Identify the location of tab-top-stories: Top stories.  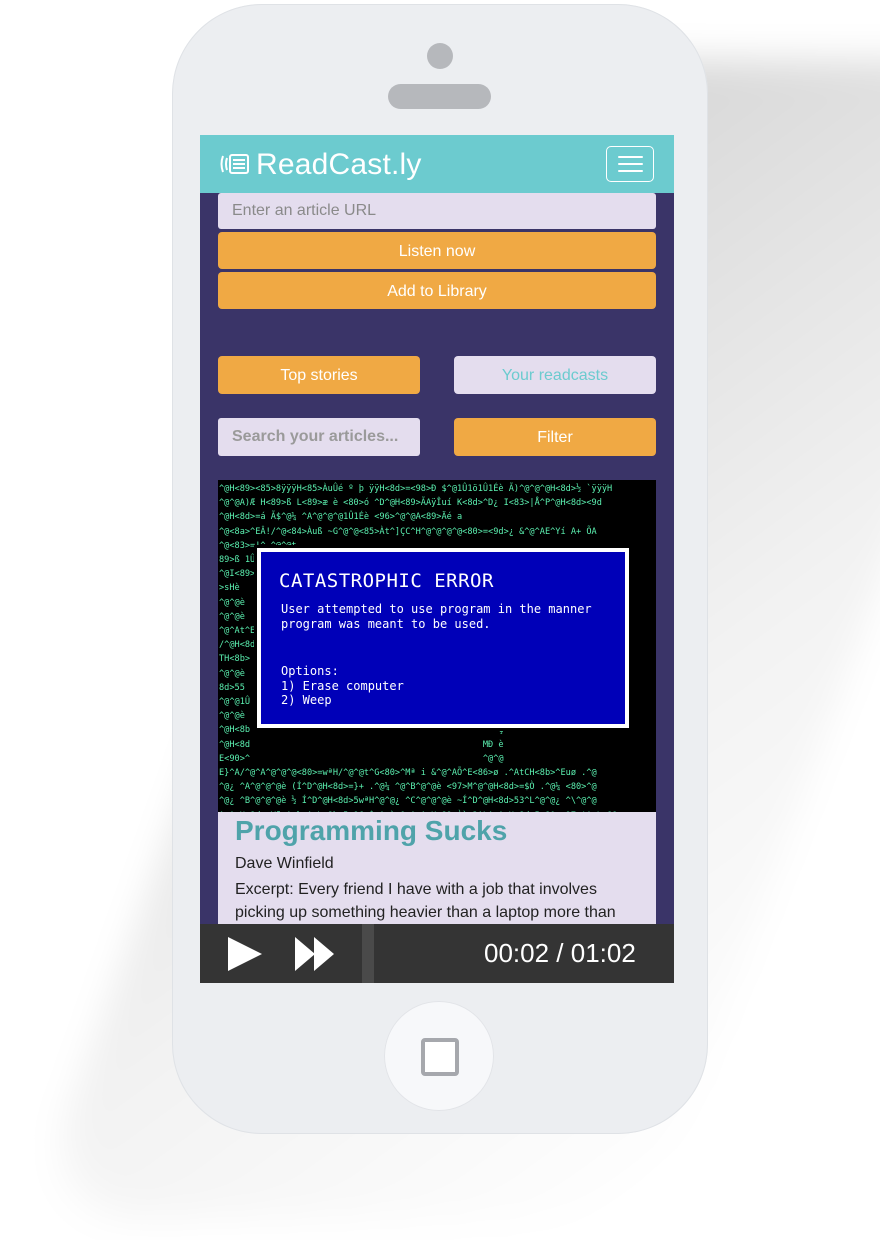
(319, 375).